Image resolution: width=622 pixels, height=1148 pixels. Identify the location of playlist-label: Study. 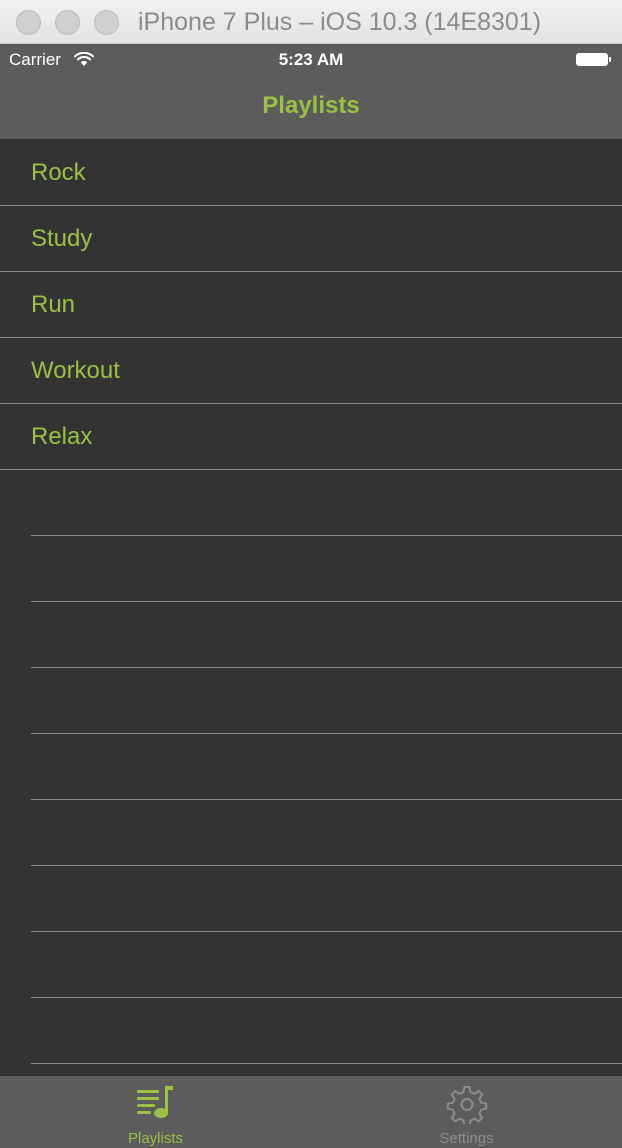
(62, 238).